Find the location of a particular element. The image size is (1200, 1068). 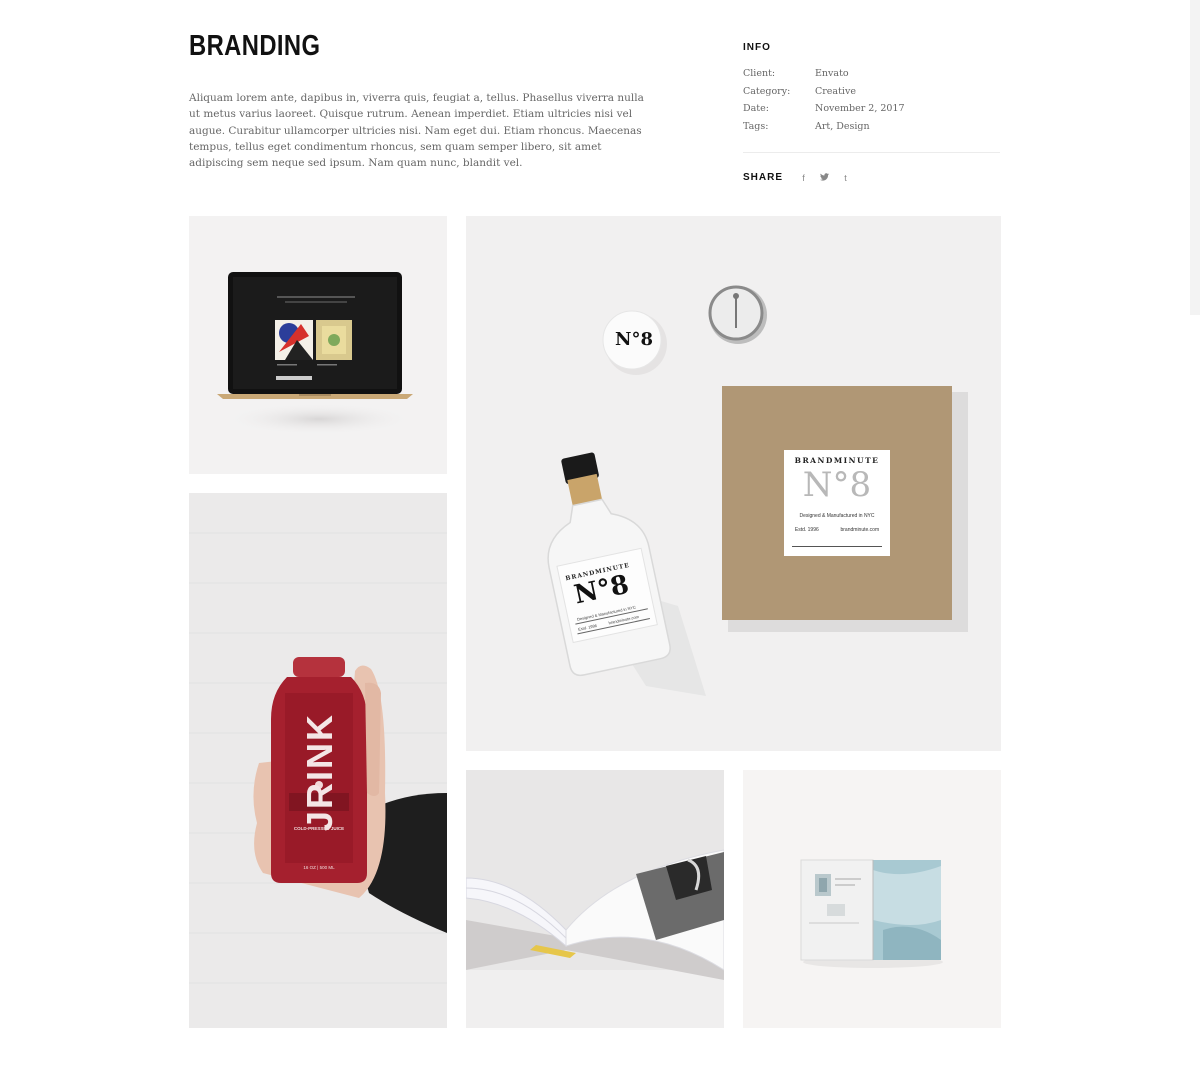

info-value: Art, Design is located at coordinates (842, 127).